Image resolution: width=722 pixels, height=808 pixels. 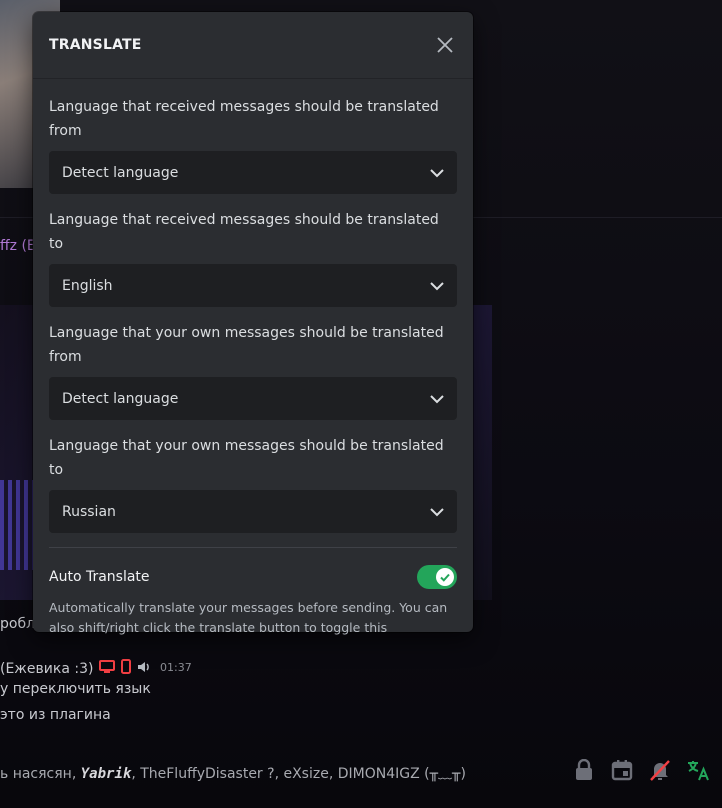 I want to click on auto-translate-row: Auto Translate, so click(x=253, y=577).